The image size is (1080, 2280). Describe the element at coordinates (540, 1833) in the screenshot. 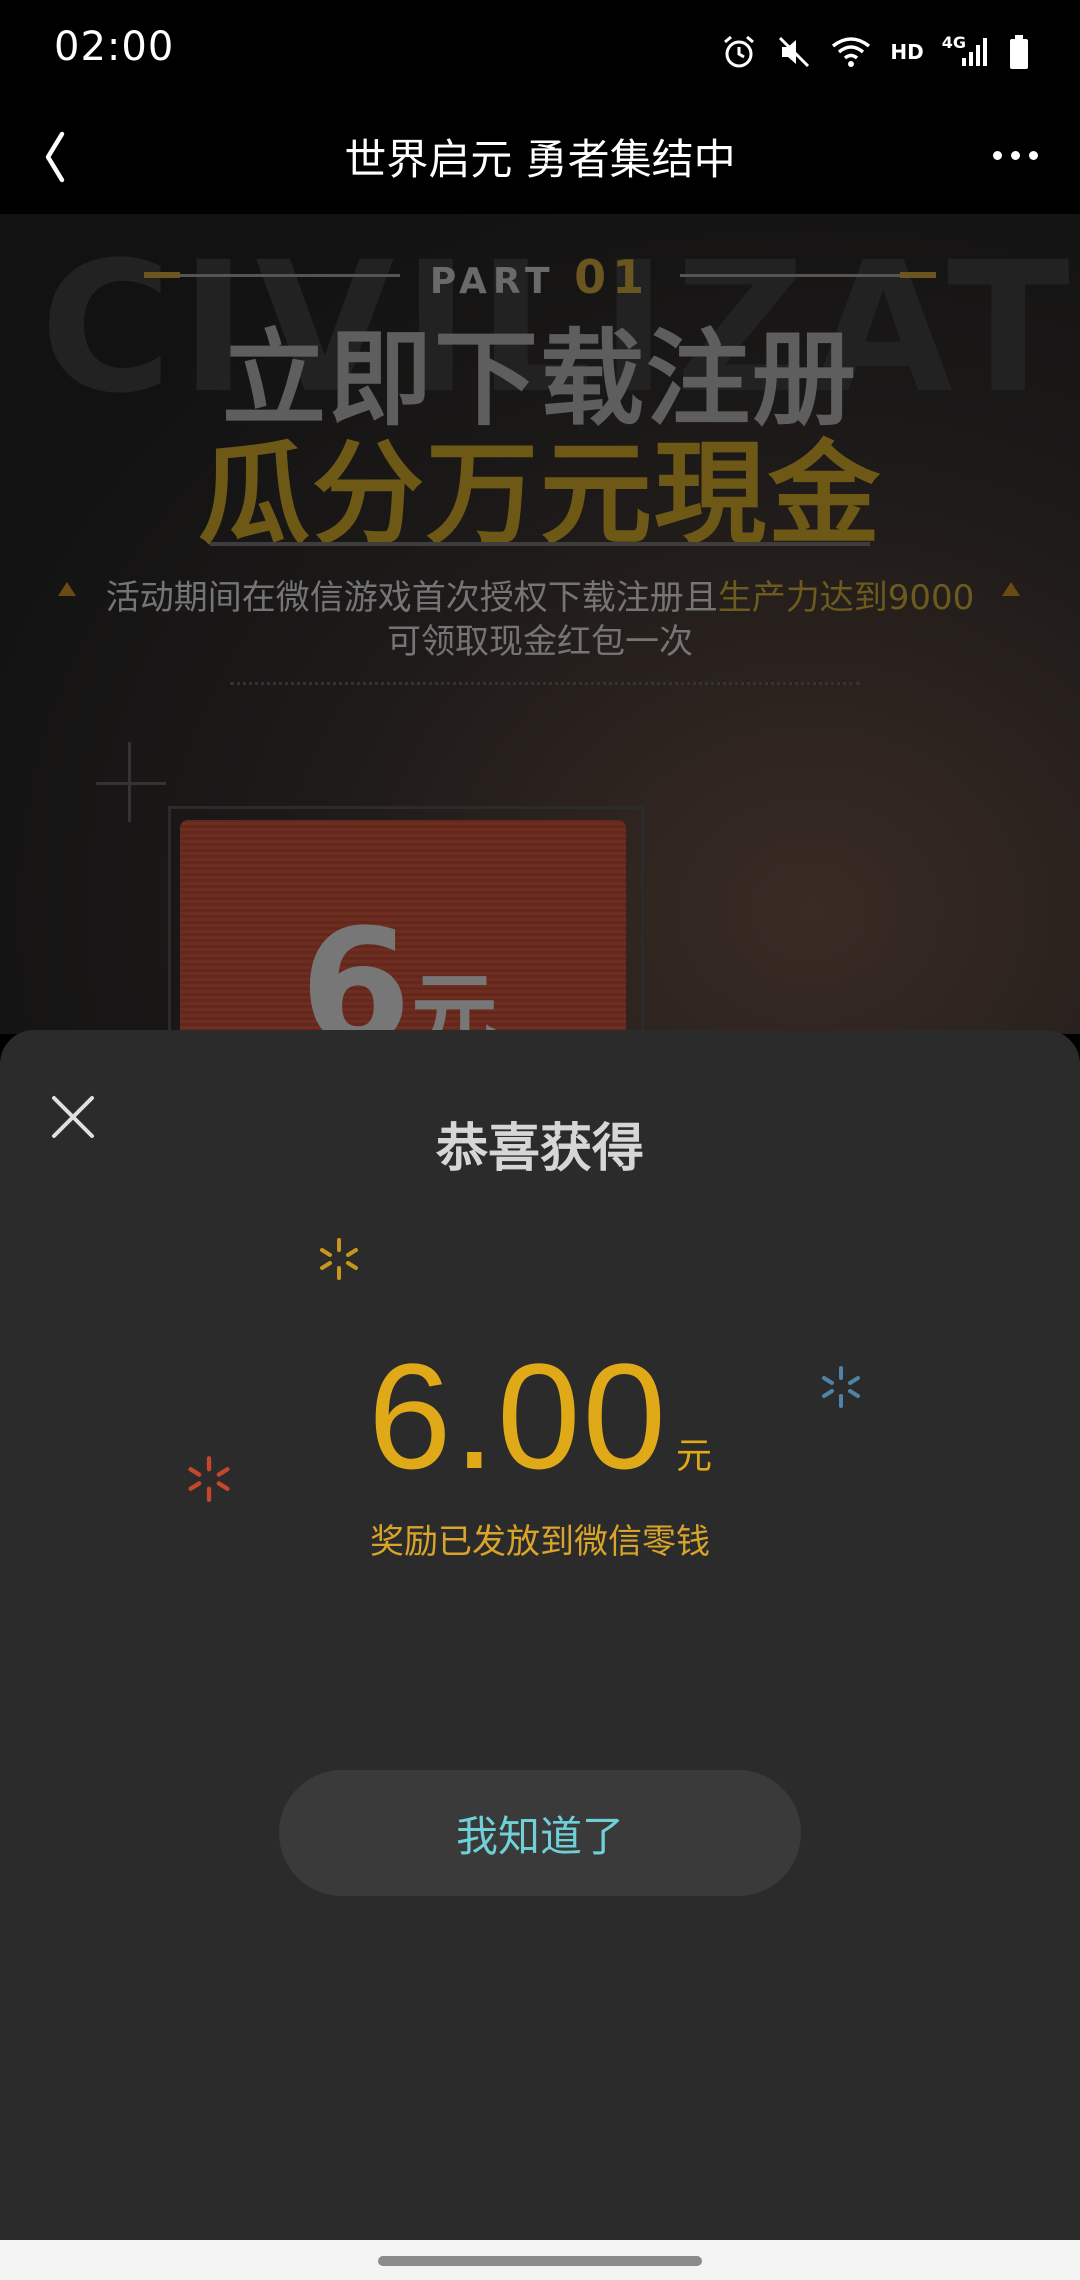

I see `confirm-button: 我知道了` at that location.